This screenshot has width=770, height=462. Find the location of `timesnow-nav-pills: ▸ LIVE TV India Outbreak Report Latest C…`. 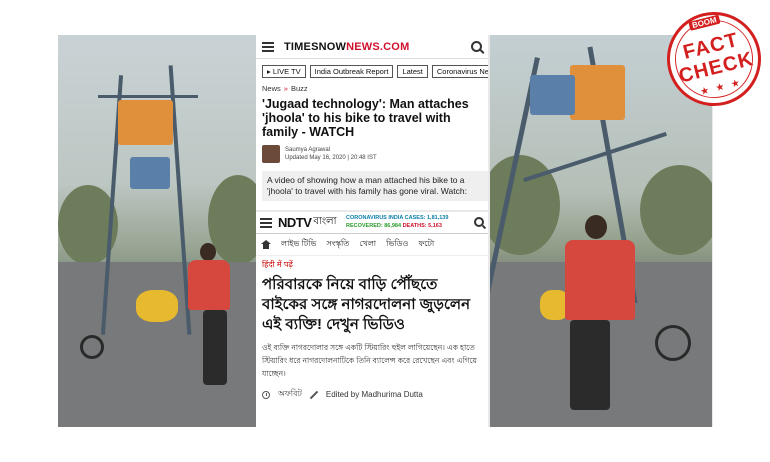

timesnow-nav-pills: ▸ LIVE TV India Outbreak Report Latest C… is located at coordinates (372, 70).